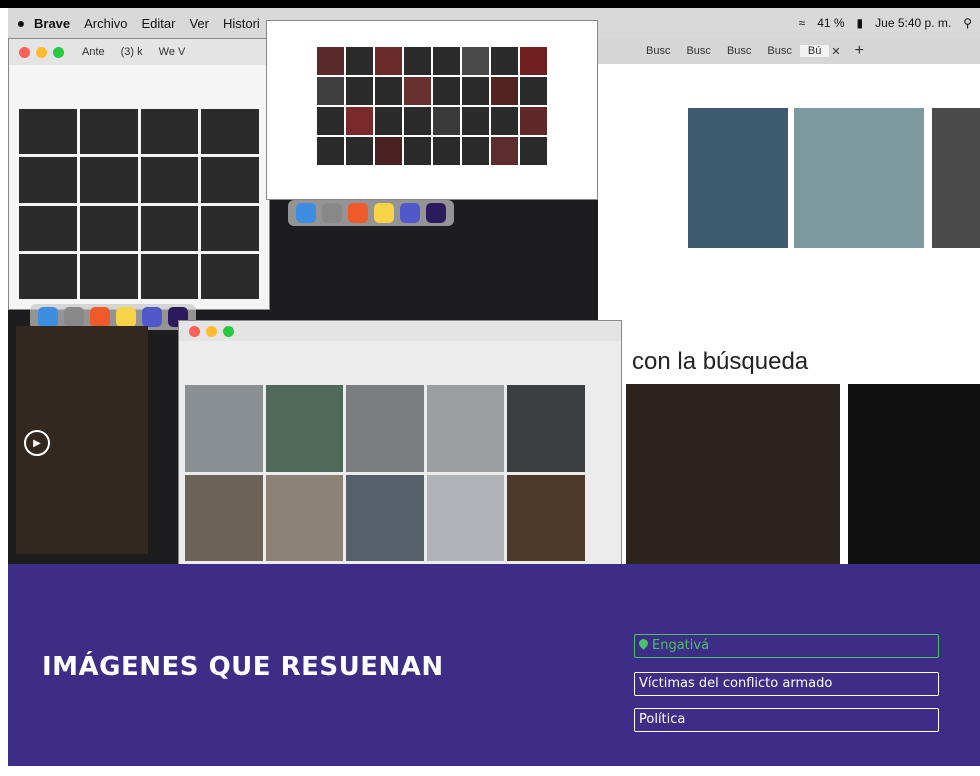  What do you see at coordinates (52, 23) in the screenshot?
I see `menu-item-app: Brave` at bounding box center [52, 23].